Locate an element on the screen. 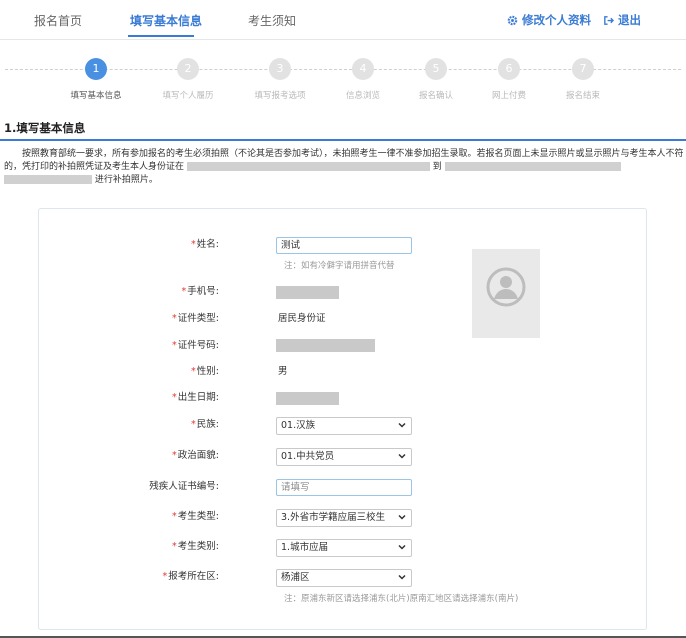  row-gender: *性别: is located at coordinates (154, 374).